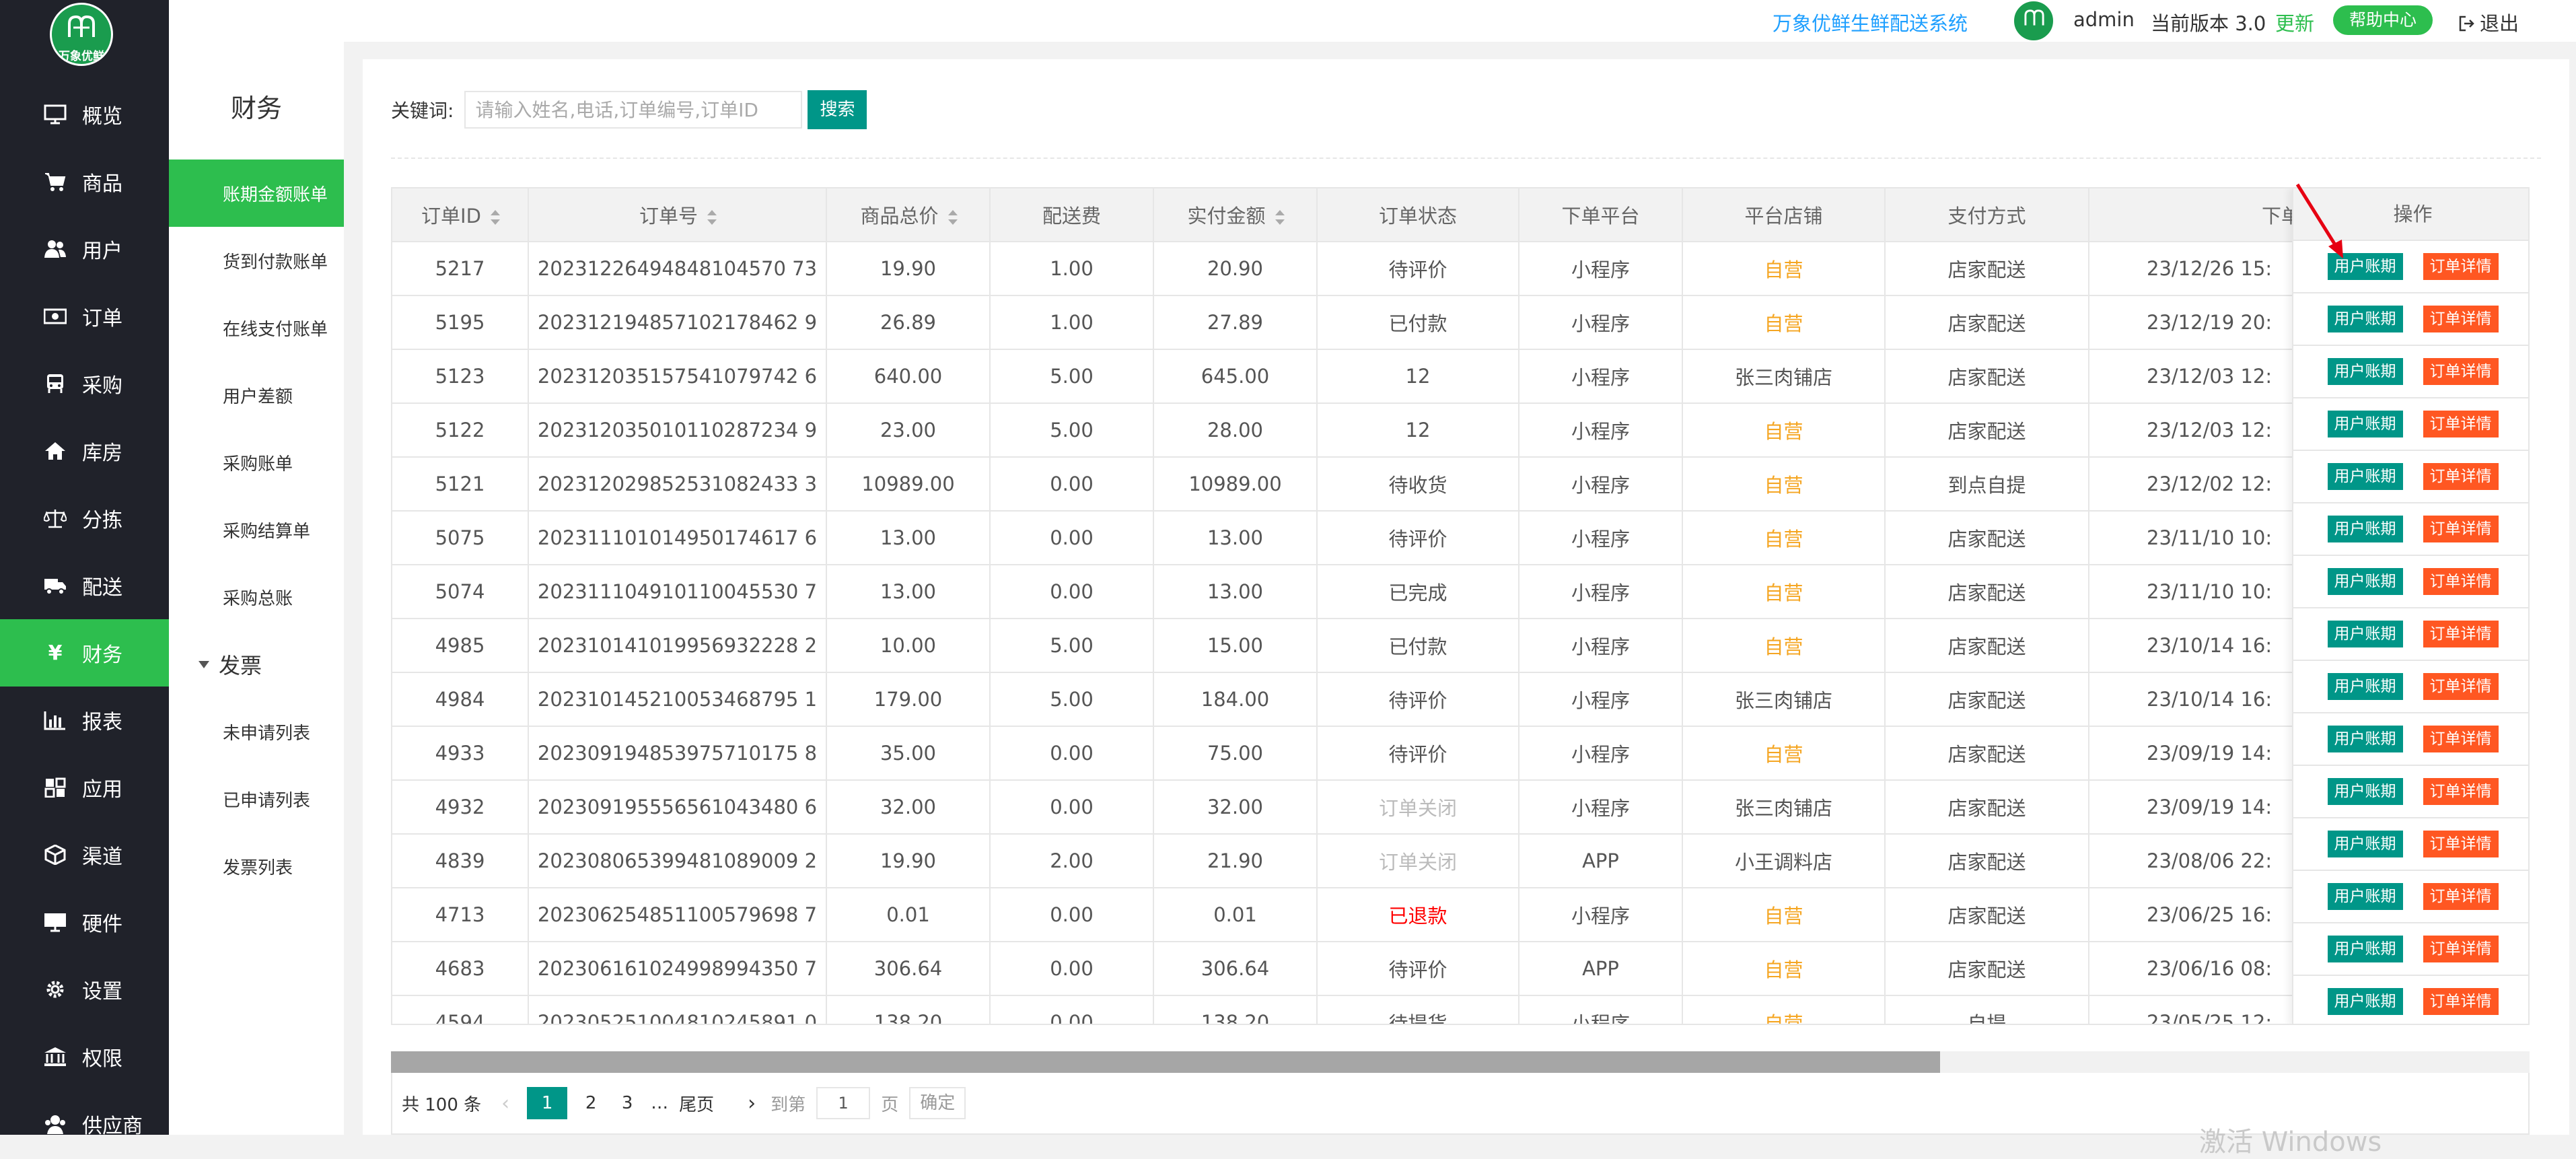  What do you see at coordinates (1986, 915) in the screenshot?
I see `cell-pay: 店家配送` at bounding box center [1986, 915].